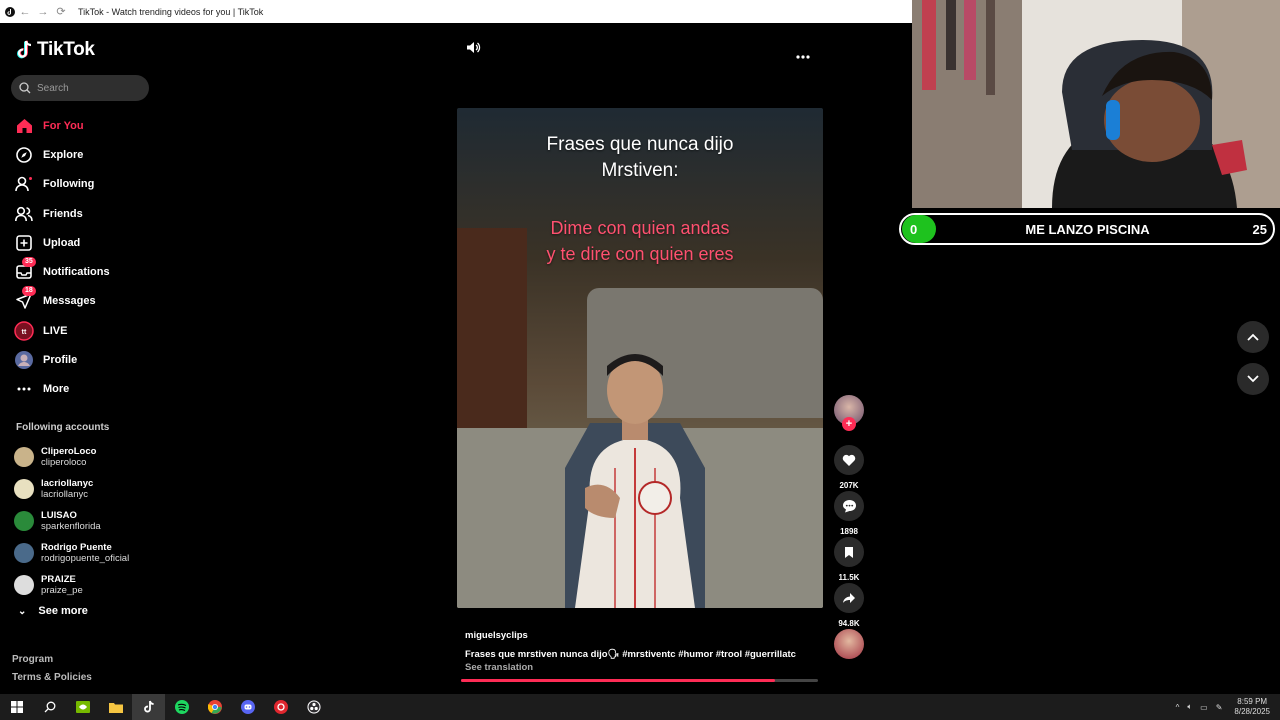 The width and height of the screenshot is (1280, 720). I want to click on clock: 8:59 PM 8/28/2025, so click(1252, 707).